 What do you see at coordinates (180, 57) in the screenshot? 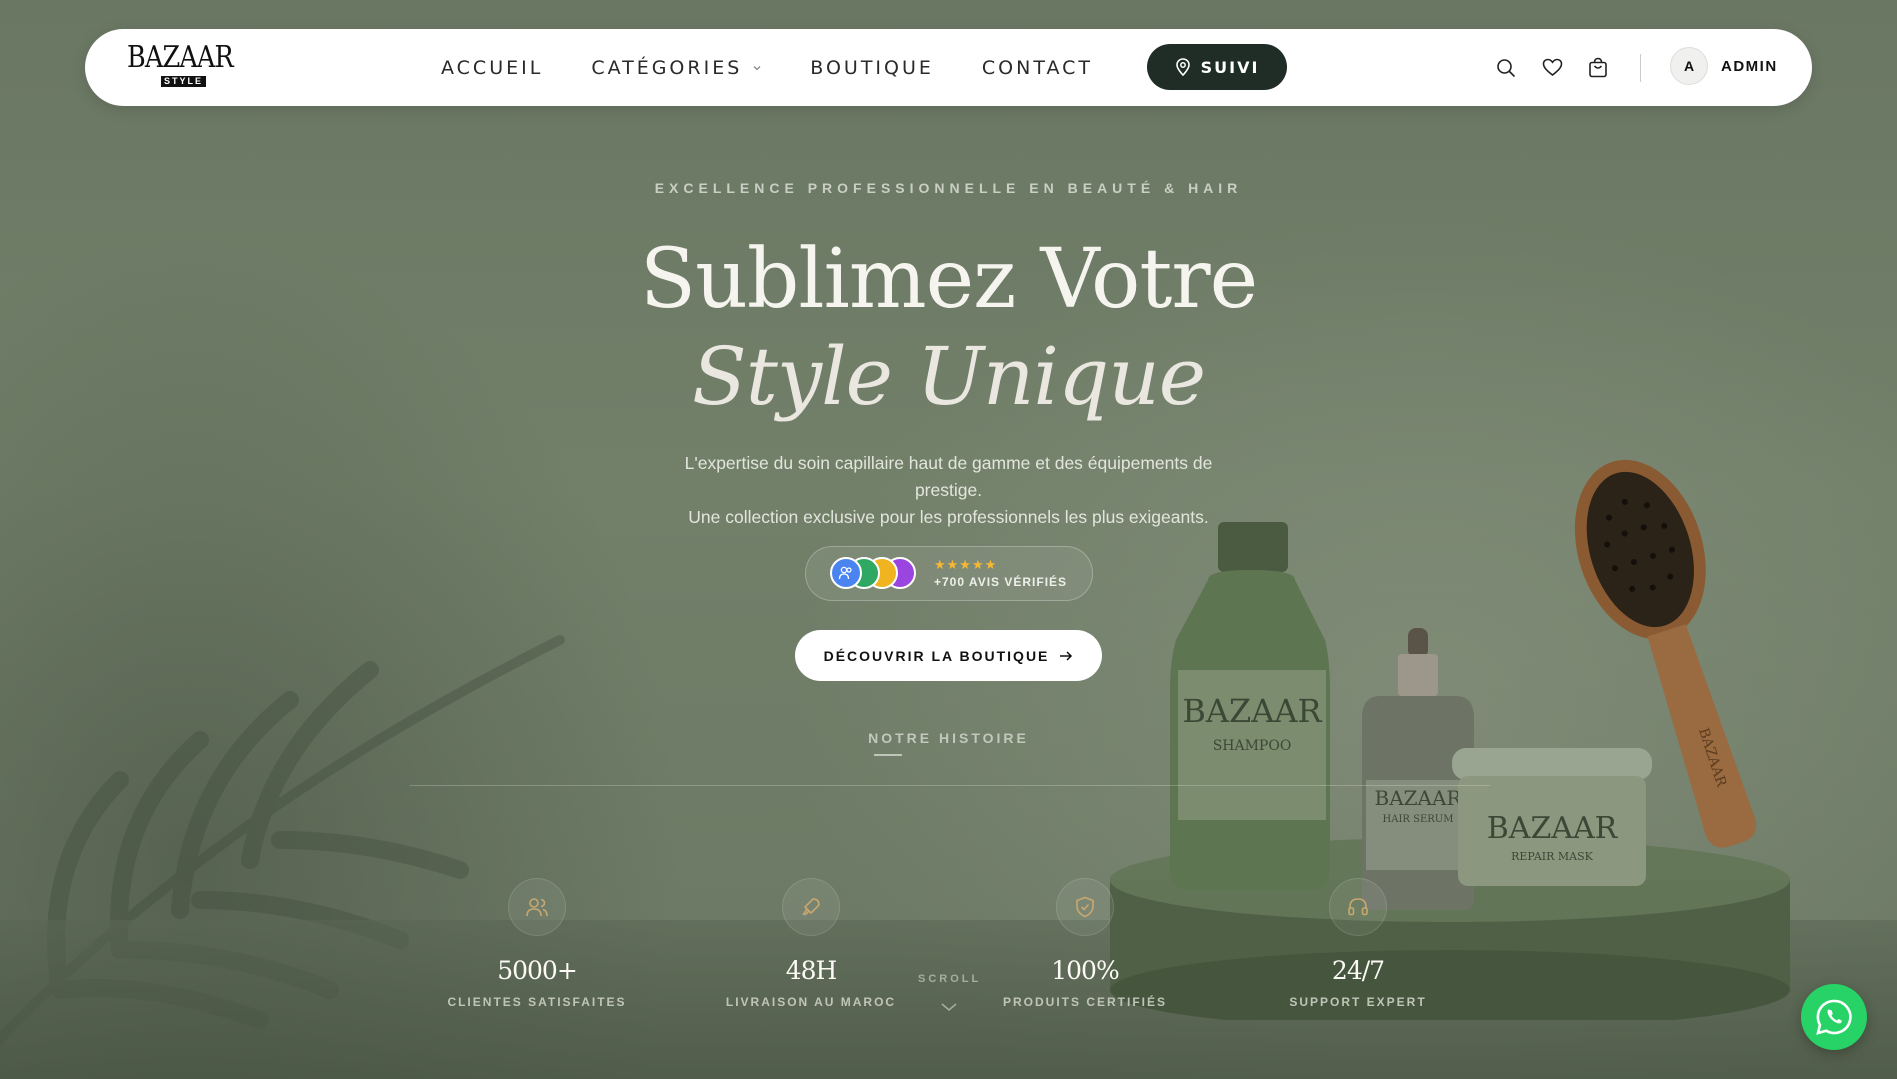
I see `logo-text: BAZAAR` at bounding box center [180, 57].